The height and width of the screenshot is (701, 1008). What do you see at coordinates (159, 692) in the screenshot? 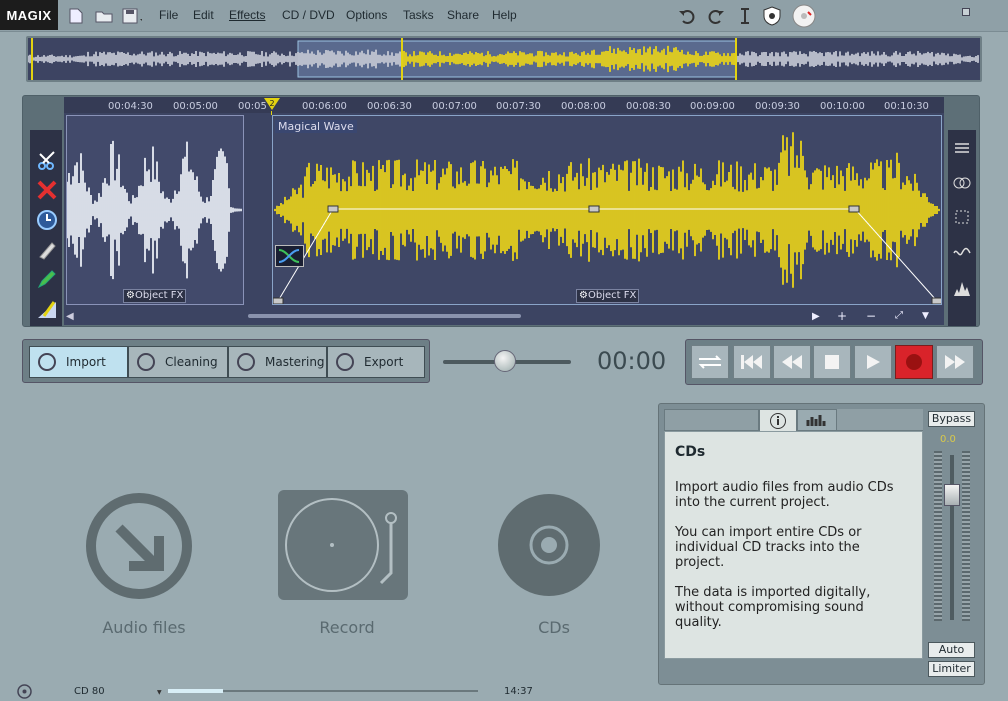
I see `disc-type-dropdown-icon: ▼` at bounding box center [159, 692].